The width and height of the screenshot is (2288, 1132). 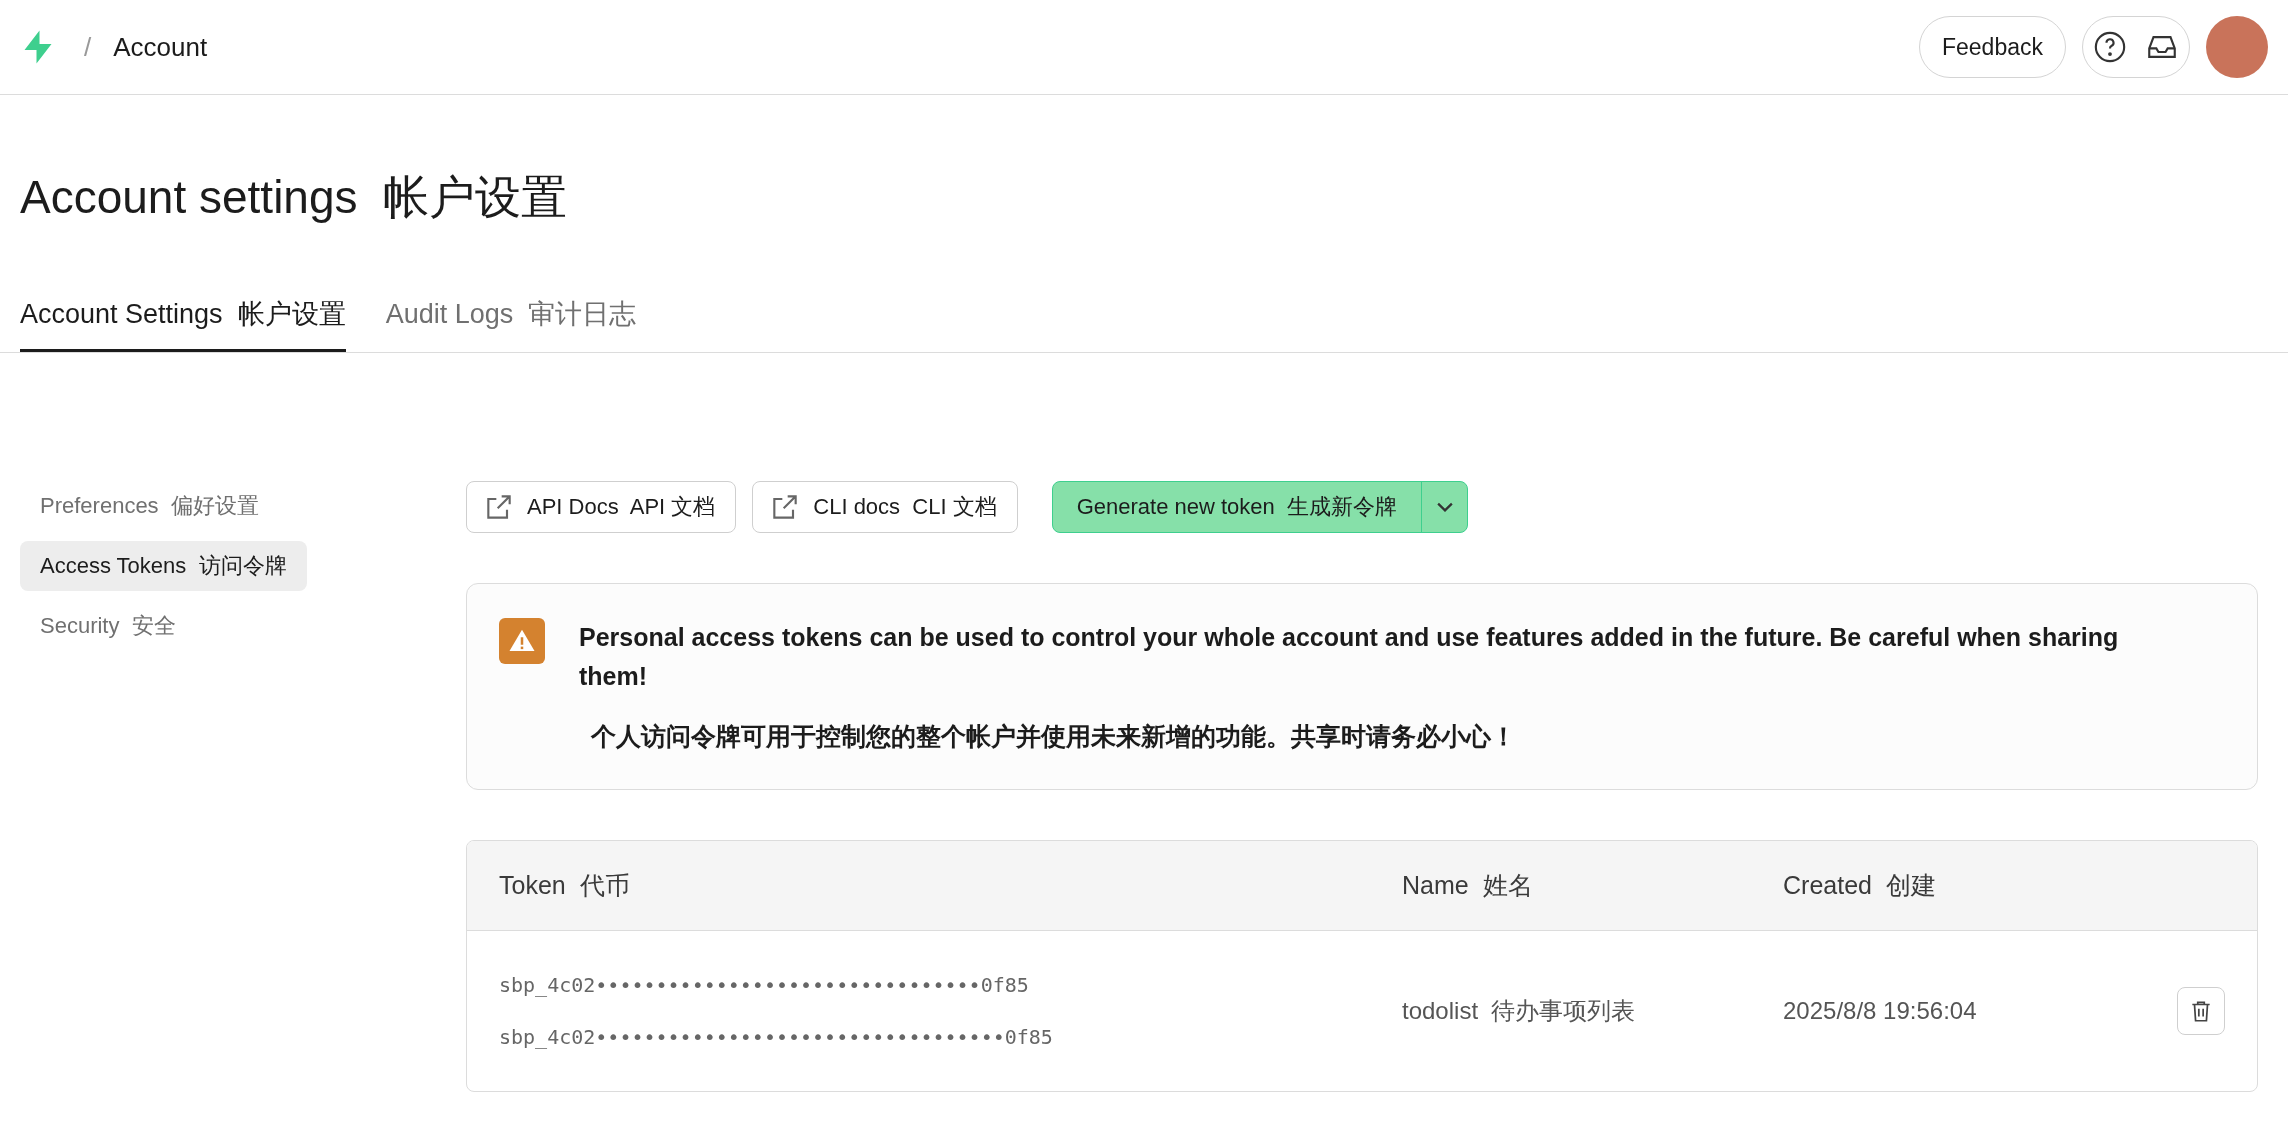 I want to click on sidebar-item: Preferences 偏好设置, so click(x=149, y=505).